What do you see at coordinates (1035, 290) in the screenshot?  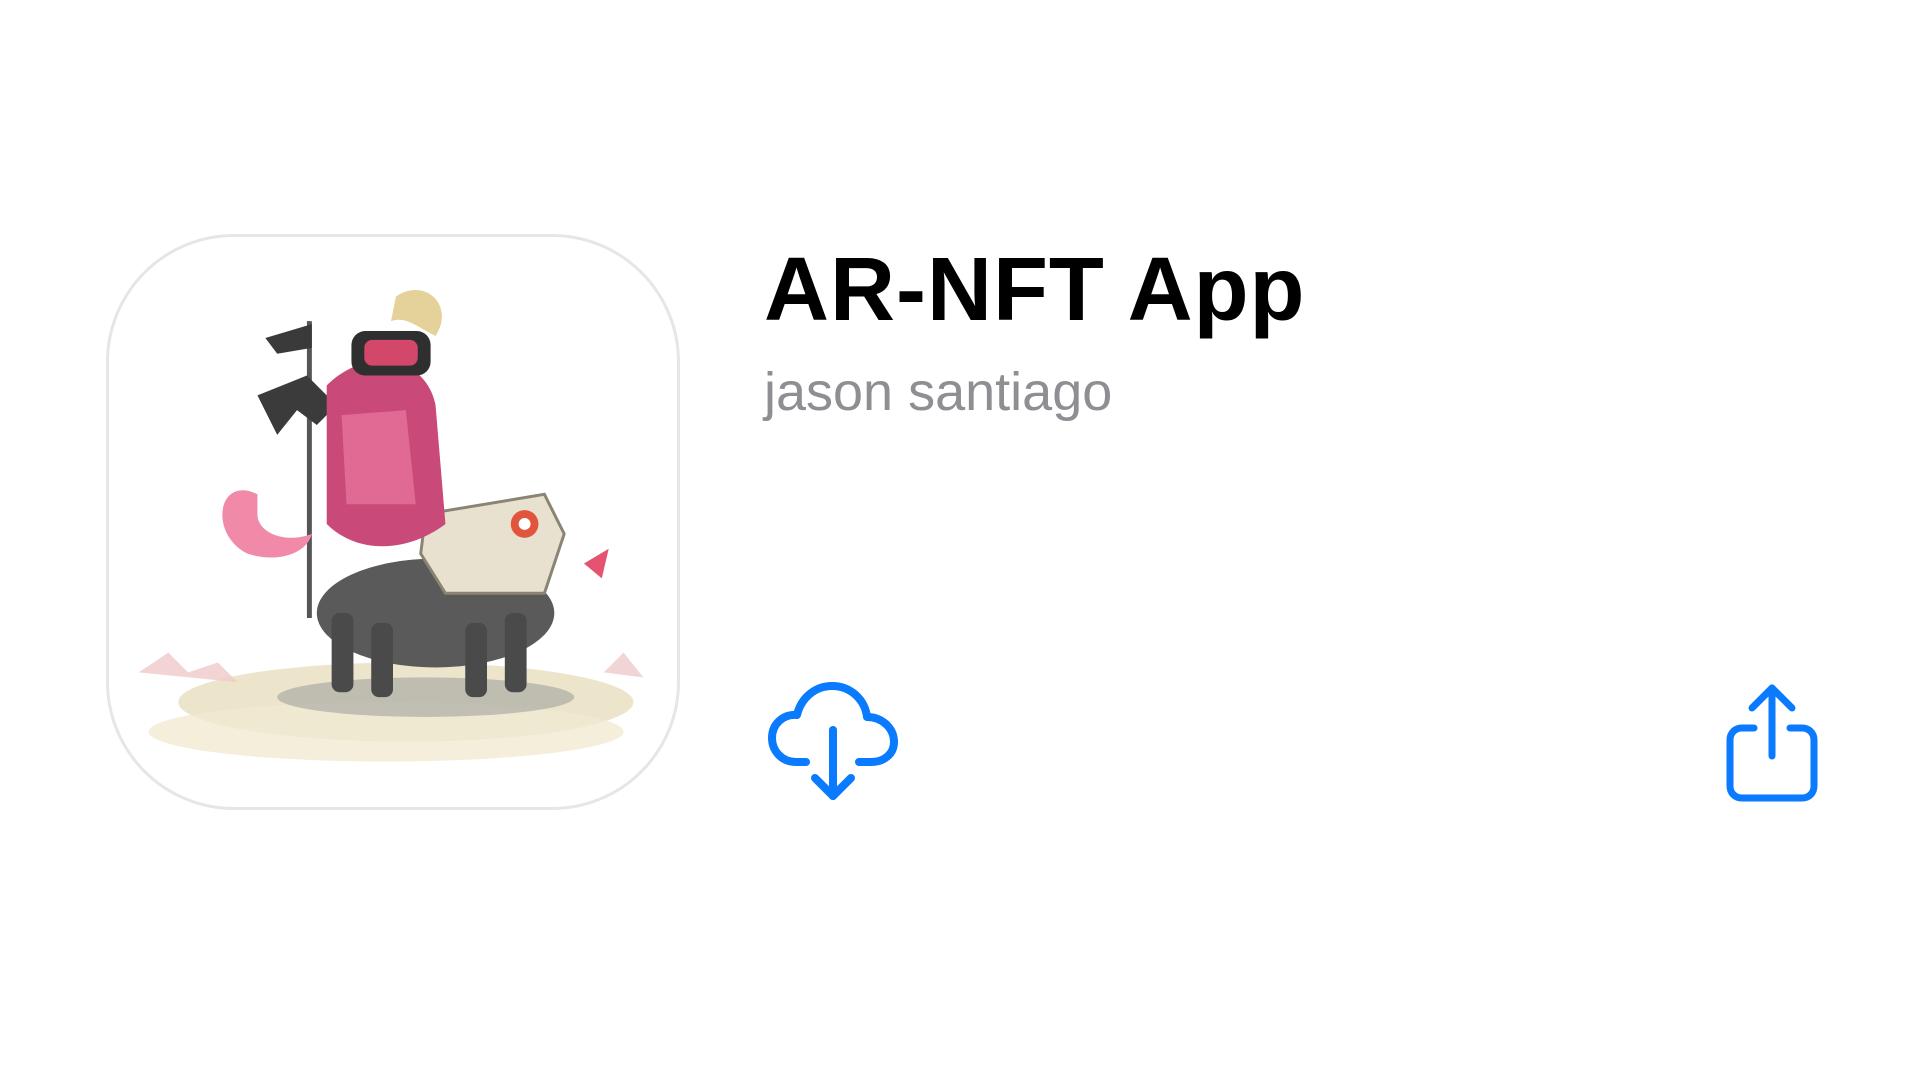 I see `app-title: AR-NFT App` at bounding box center [1035, 290].